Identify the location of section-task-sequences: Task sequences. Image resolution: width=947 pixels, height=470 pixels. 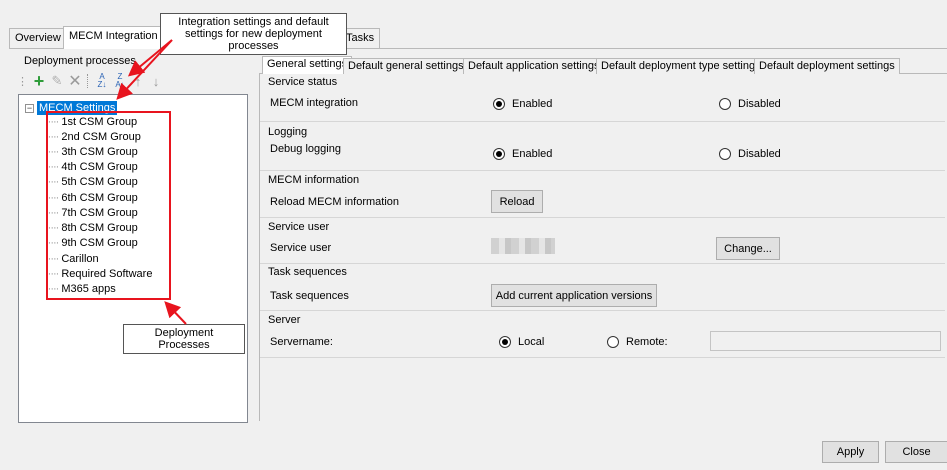
(307, 272).